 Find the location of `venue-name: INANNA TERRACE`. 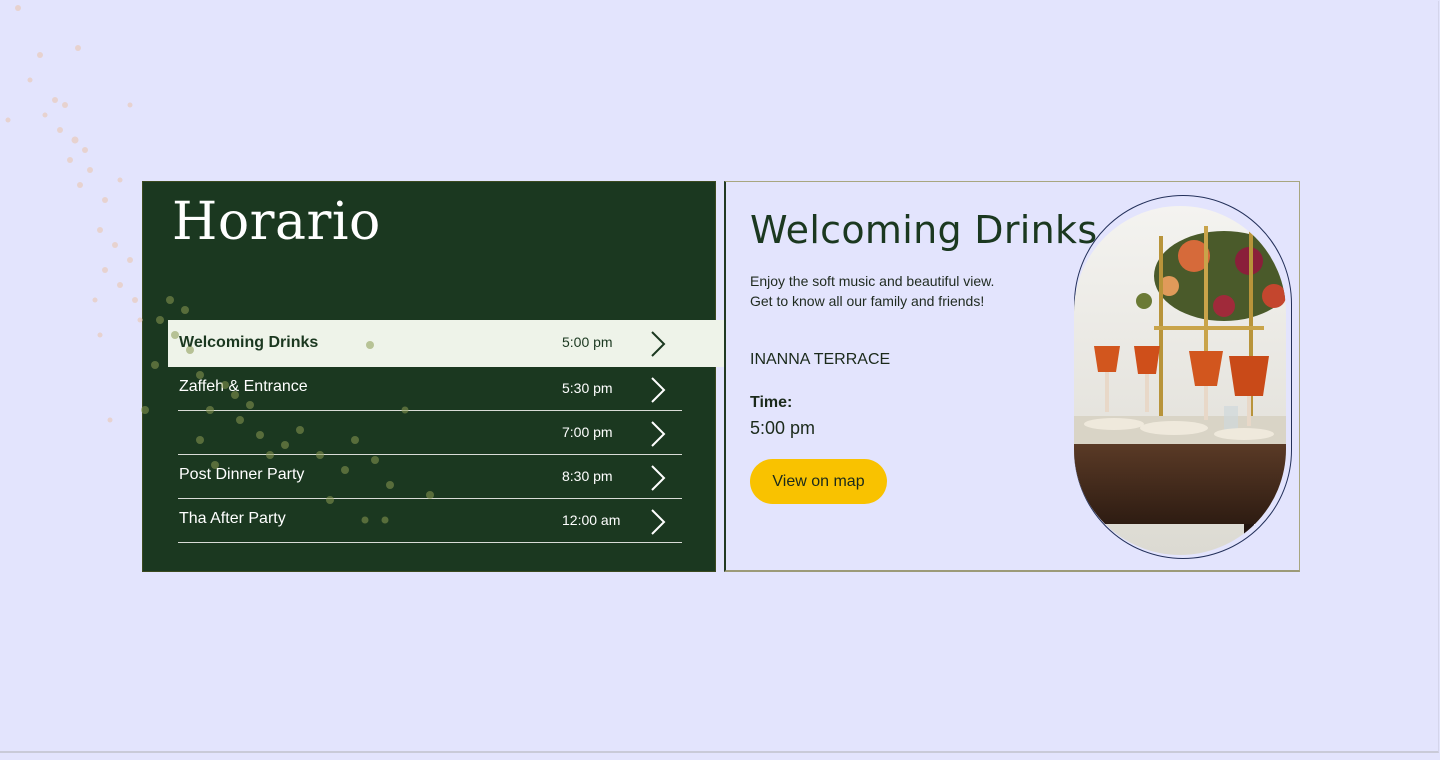

venue-name: INANNA TERRACE is located at coordinates (820, 359).